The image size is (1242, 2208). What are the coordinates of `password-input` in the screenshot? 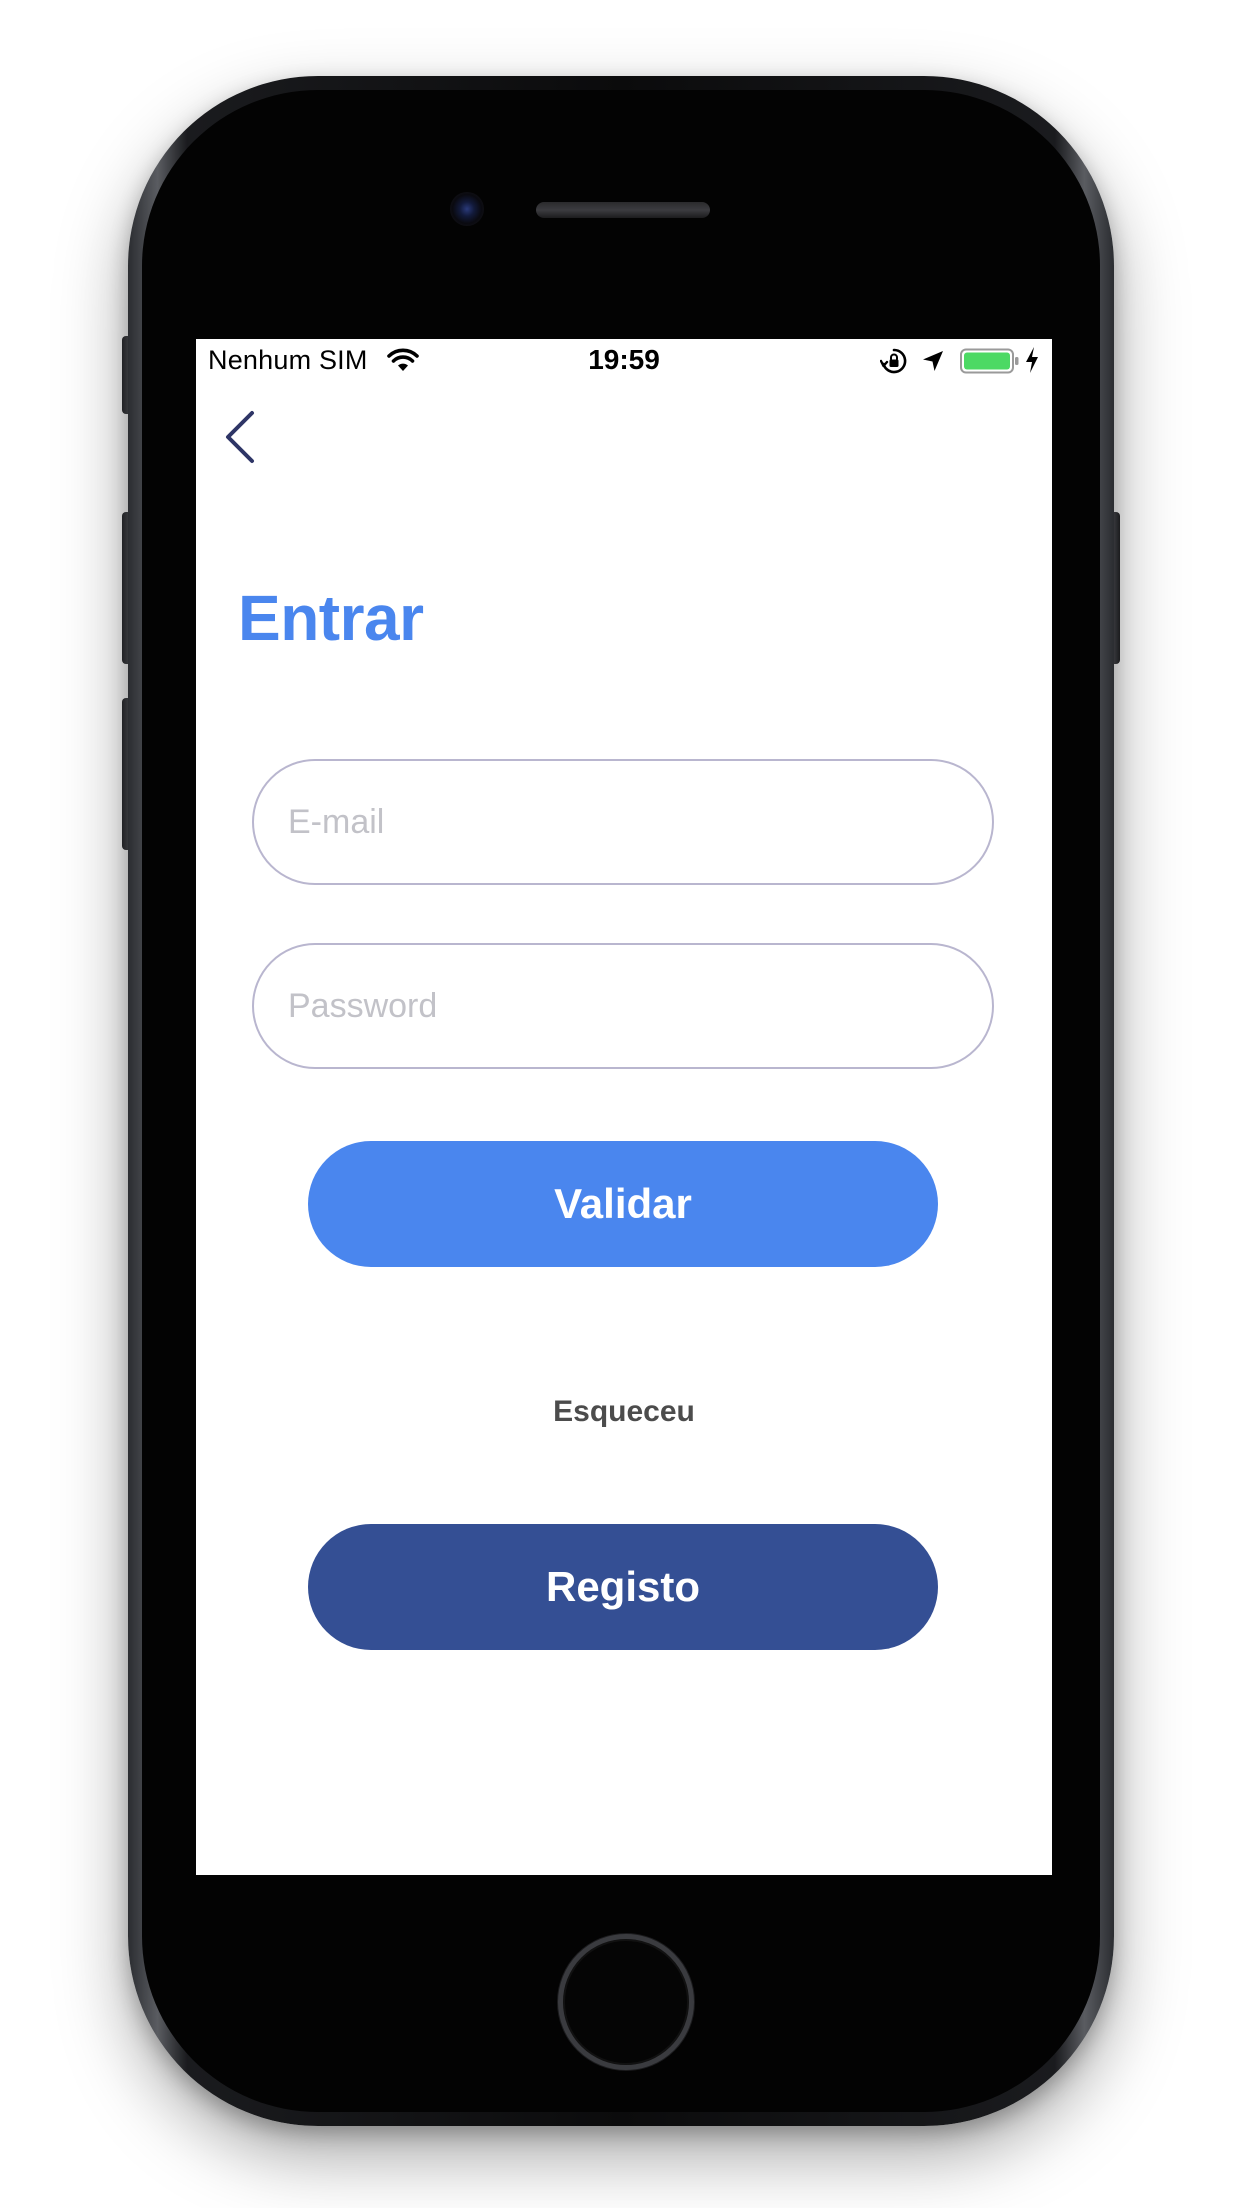 It's located at (623, 1006).